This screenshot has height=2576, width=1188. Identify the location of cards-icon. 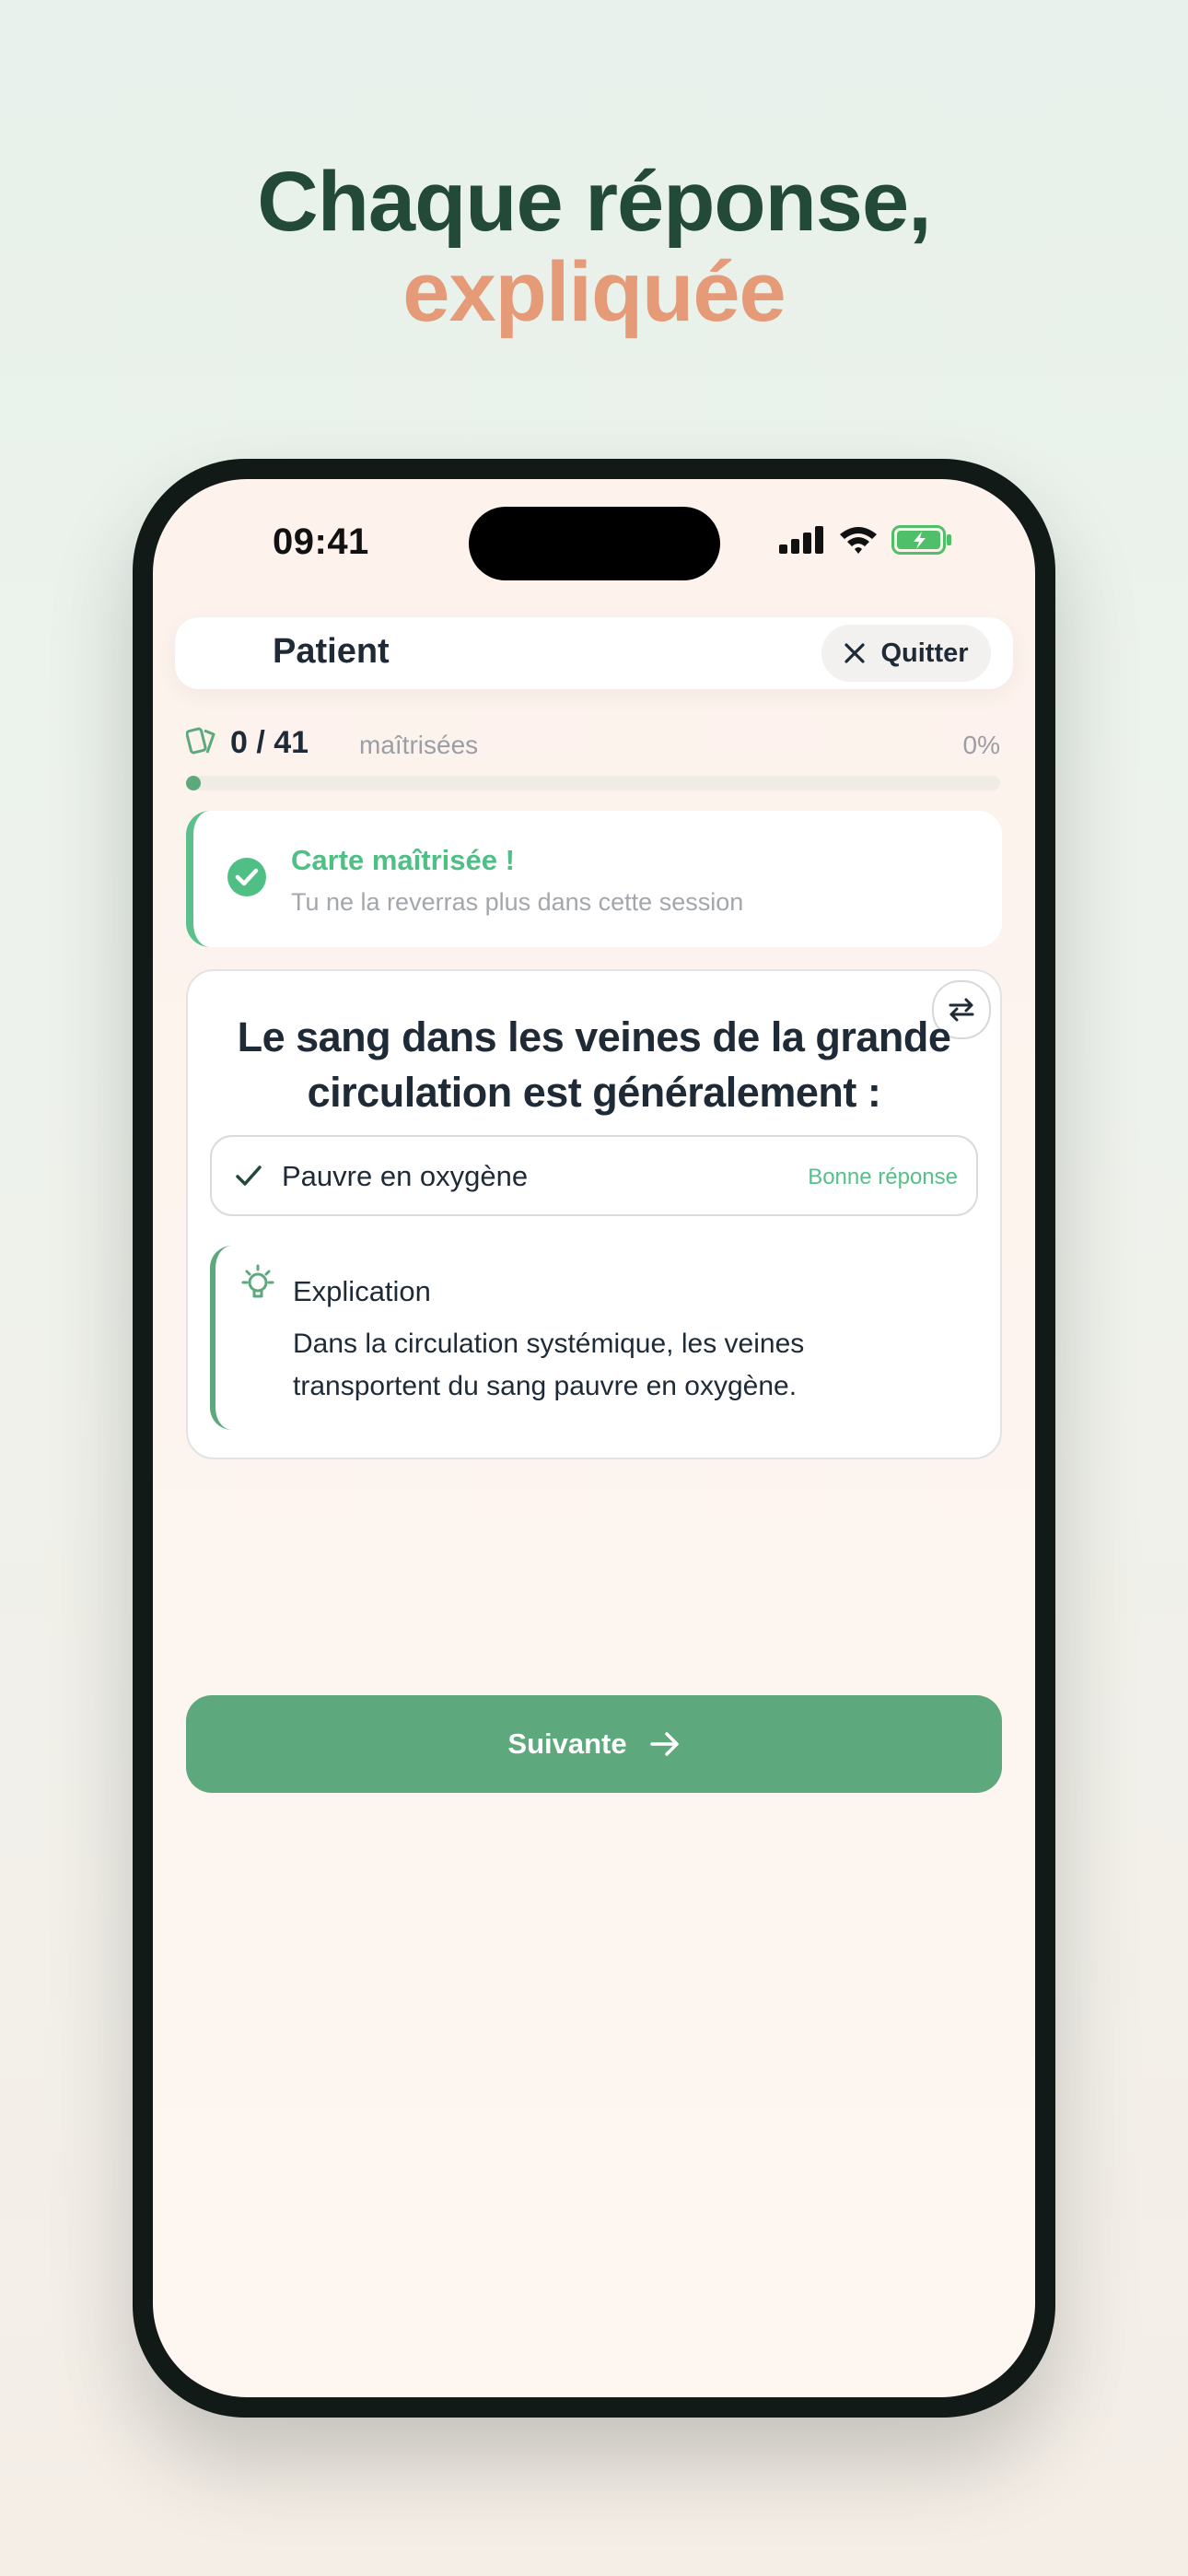
(201, 741).